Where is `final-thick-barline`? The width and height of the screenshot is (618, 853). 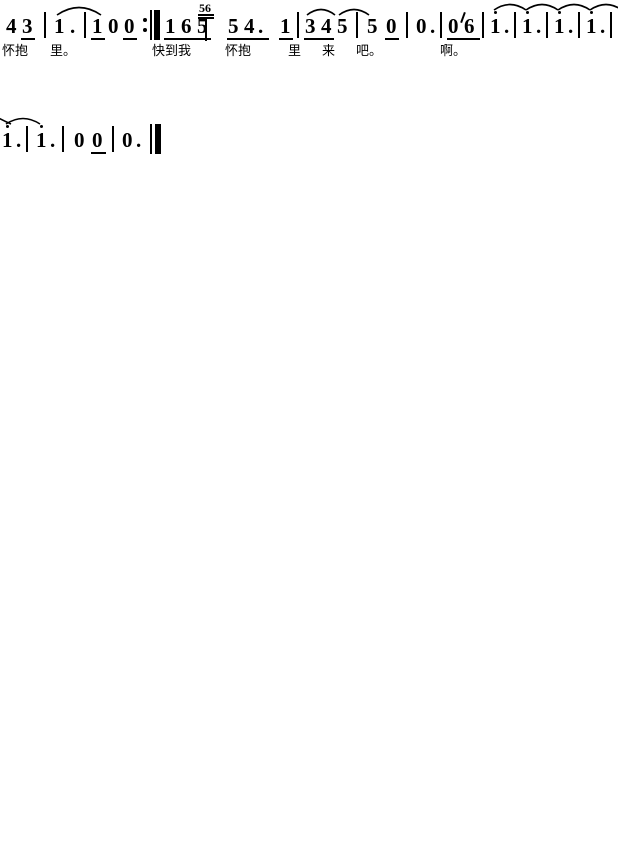 final-thick-barline is located at coordinates (158, 139).